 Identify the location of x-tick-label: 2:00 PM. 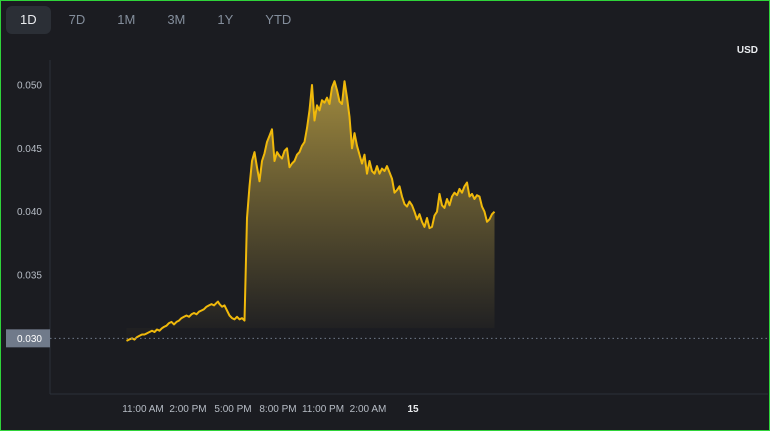
(187, 409).